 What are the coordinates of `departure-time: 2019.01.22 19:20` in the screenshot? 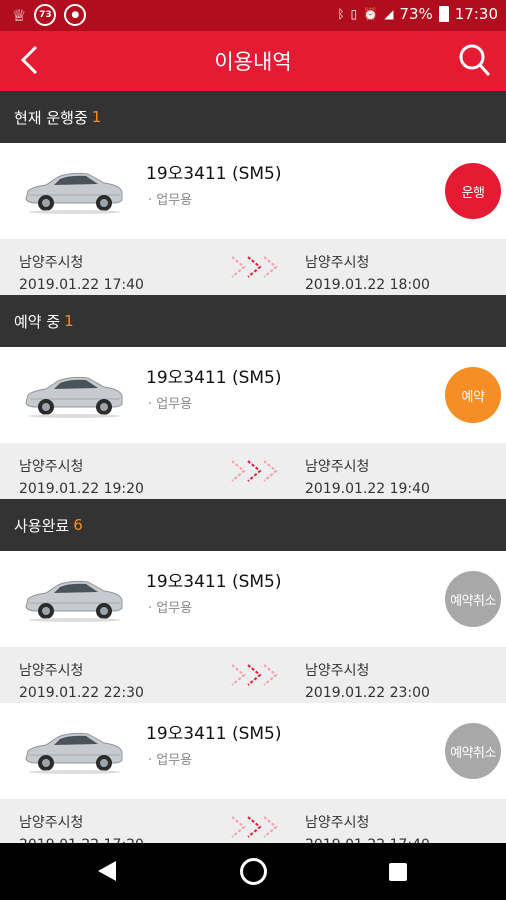 It's located at (81, 489).